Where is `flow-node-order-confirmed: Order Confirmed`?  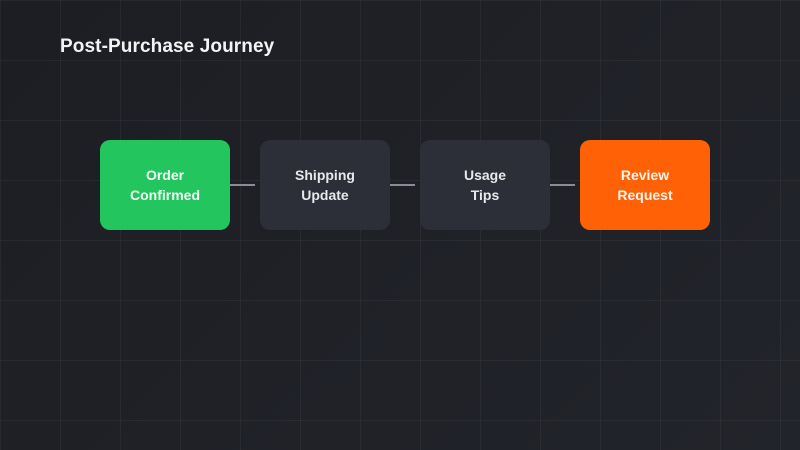
flow-node-order-confirmed: Order Confirmed is located at coordinates (165, 185).